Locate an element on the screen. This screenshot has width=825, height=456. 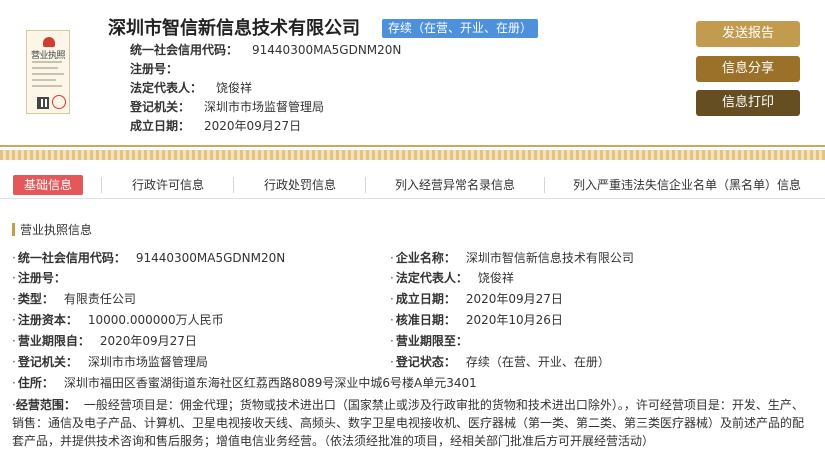
field-value: 91440300MA5GDNM20N is located at coordinates (210, 258).